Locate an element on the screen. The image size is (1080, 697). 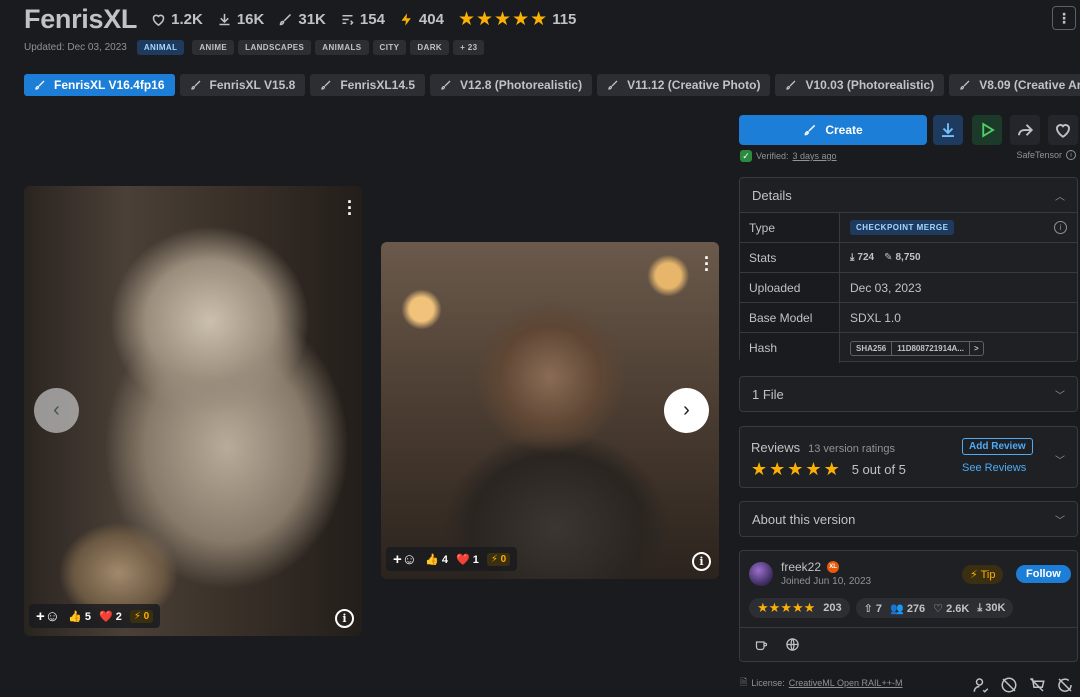
no-sync-icon is located at coordinates (1065, 685).